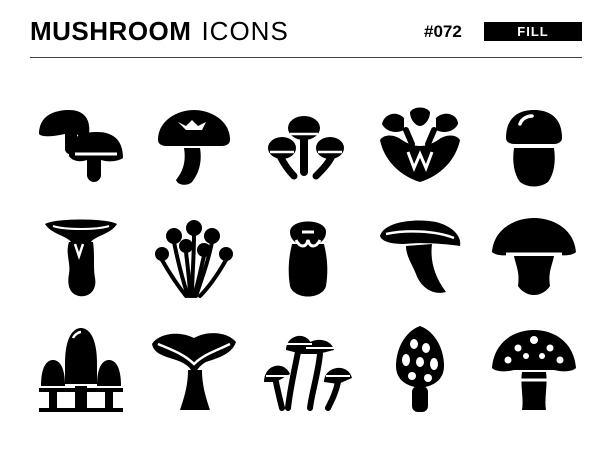 This screenshot has width=612, height=459. I want to click on morel-icon, so click(420, 370).